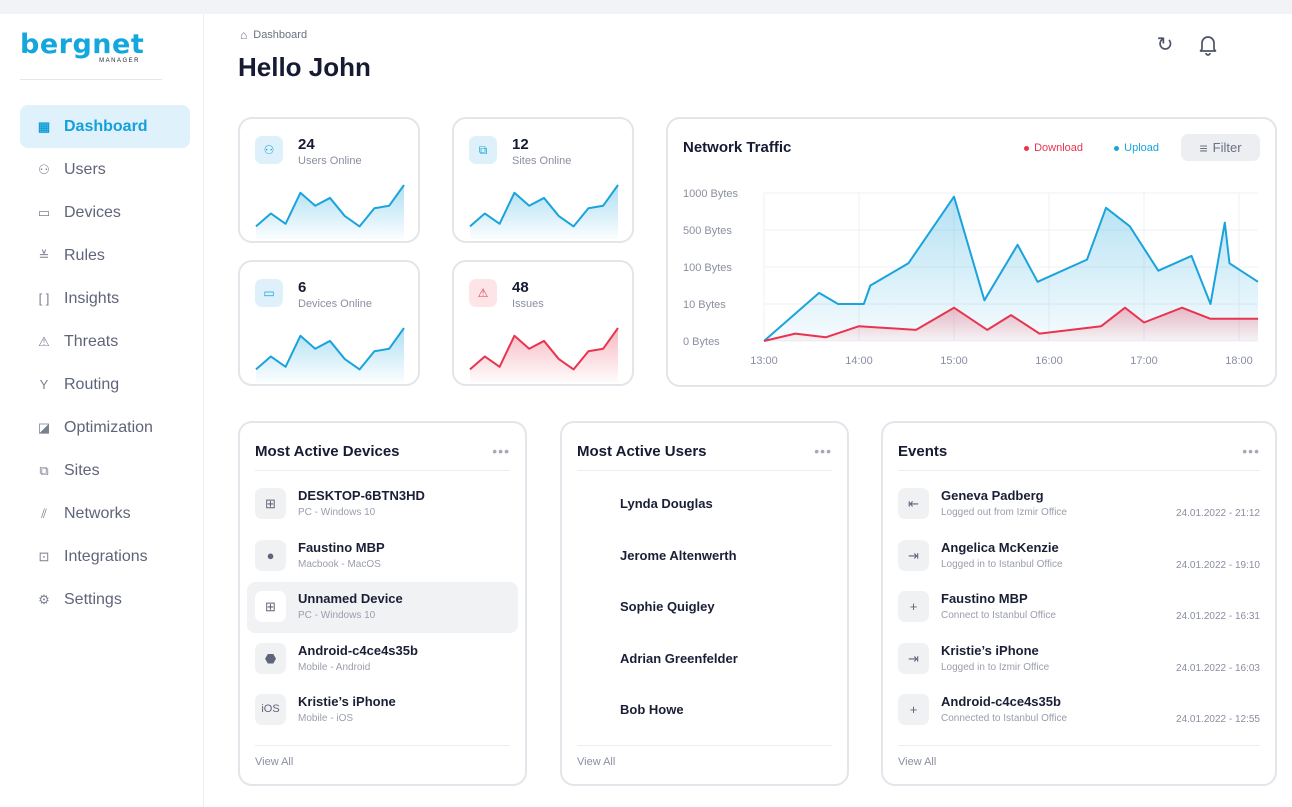 This screenshot has width=1292, height=807. Describe the element at coordinates (666, 503) in the screenshot. I see `user-name: Lynda Douglas` at that location.